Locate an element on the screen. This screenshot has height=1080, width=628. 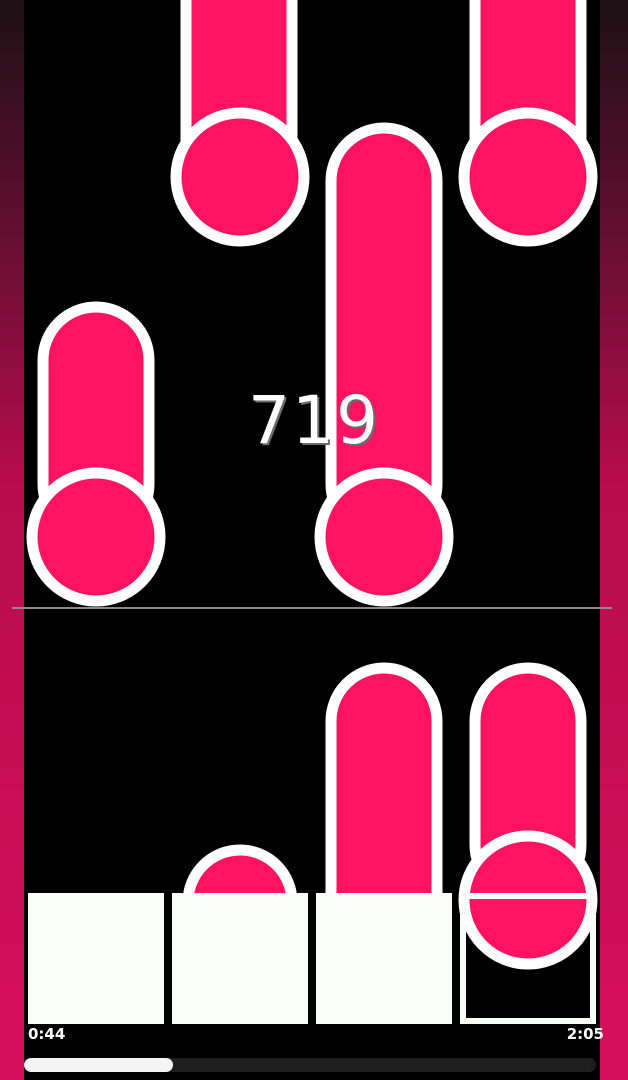
song-progress-bar is located at coordinates (310, 1065).